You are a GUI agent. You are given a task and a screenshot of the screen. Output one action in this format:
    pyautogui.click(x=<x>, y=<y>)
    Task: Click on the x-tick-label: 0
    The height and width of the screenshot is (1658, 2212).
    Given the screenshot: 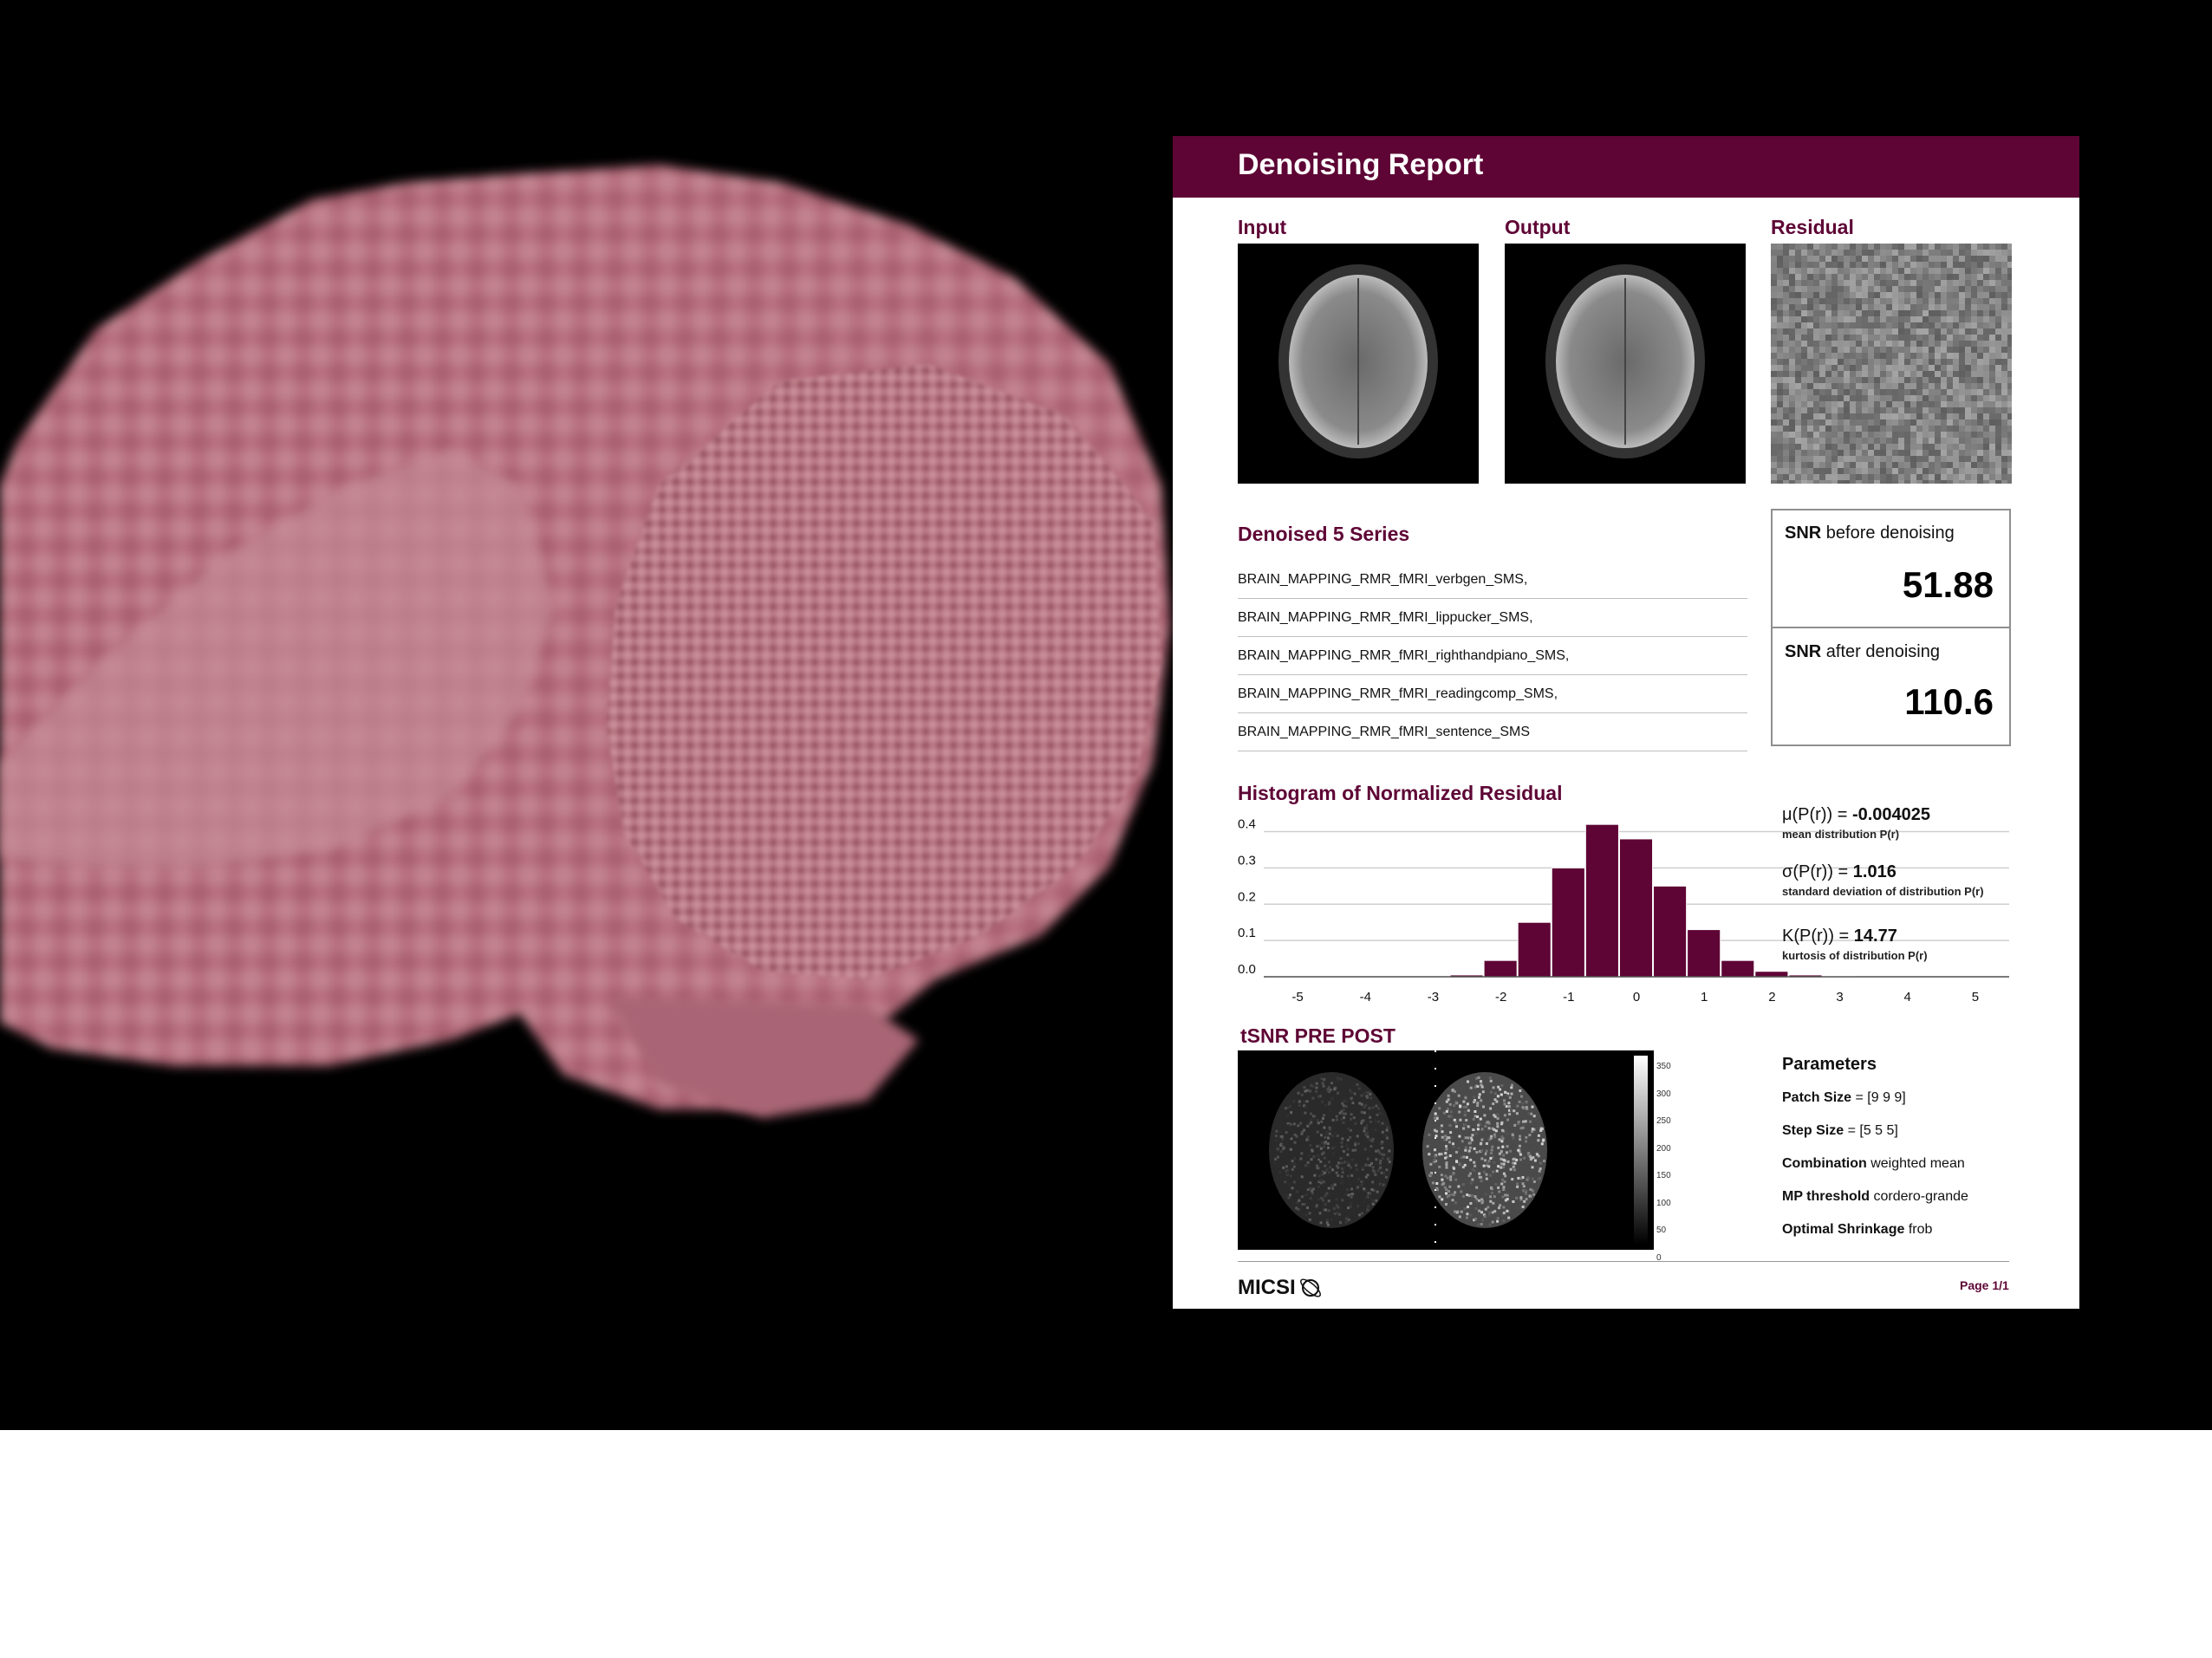 What is the action you would take?
    pyautogui.click(x=1636, y=997)
    